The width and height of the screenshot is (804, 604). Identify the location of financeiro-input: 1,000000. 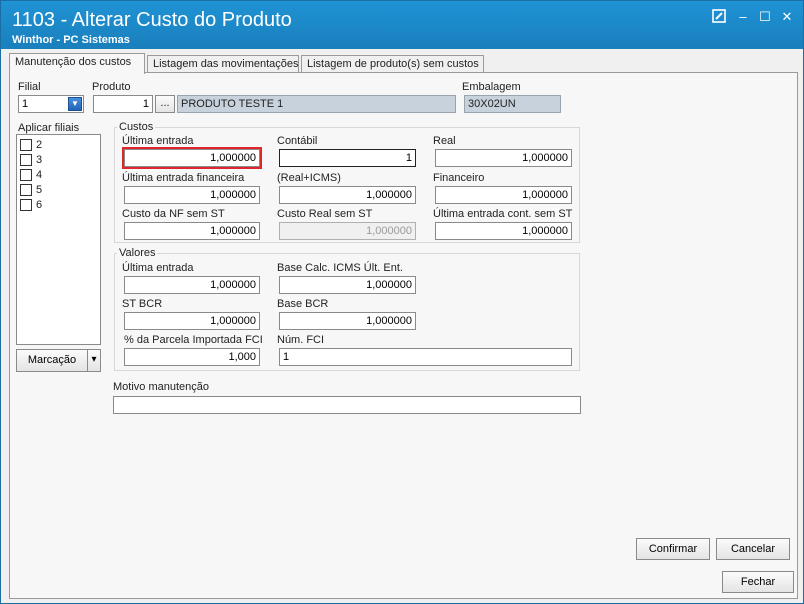
(503, 195).